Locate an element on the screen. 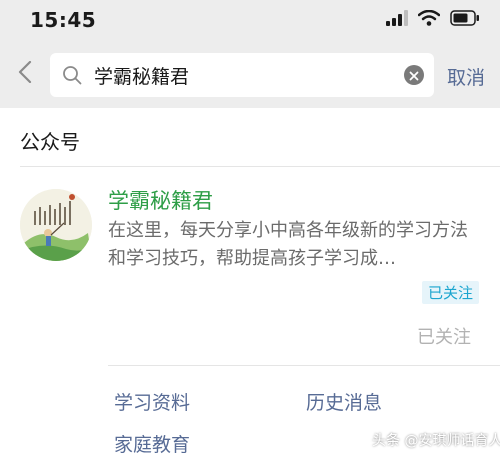  battery-icon is located at coordinates (465, 20).